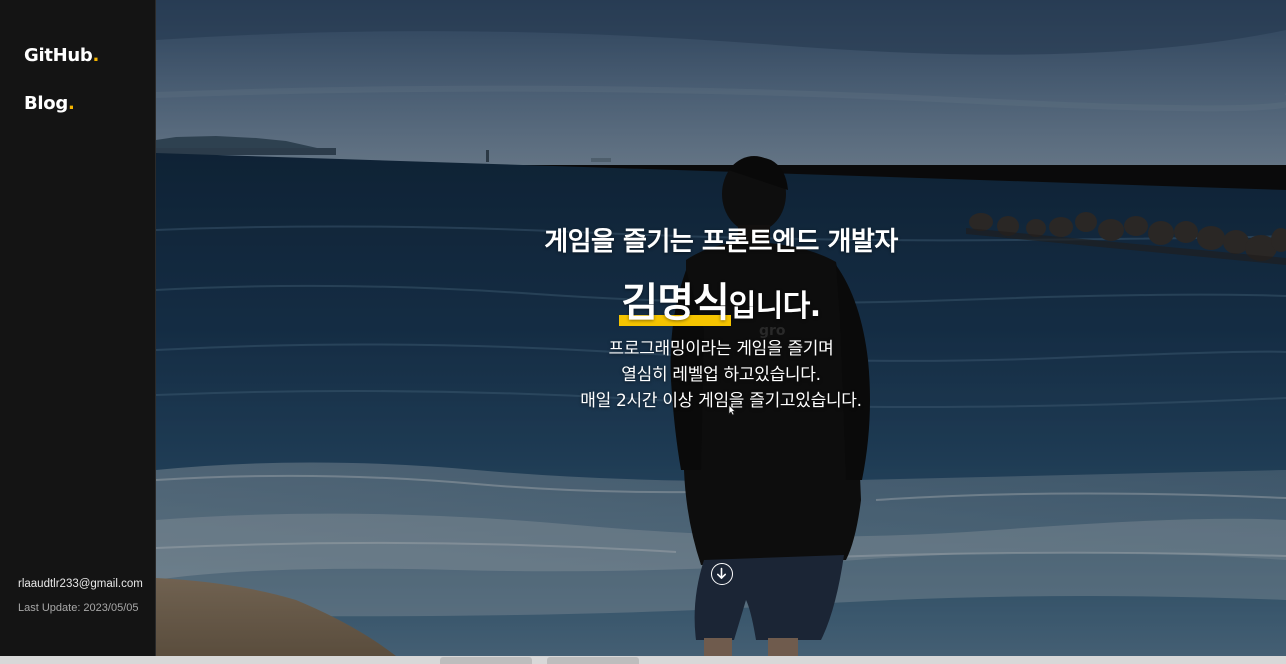  What do you see at coordinates (721, 401) in the screenshot?
I see `intro-line-3: 매일 2시간 이상 게임을 즐기고있습니다.` at bounding box center [721, 401].